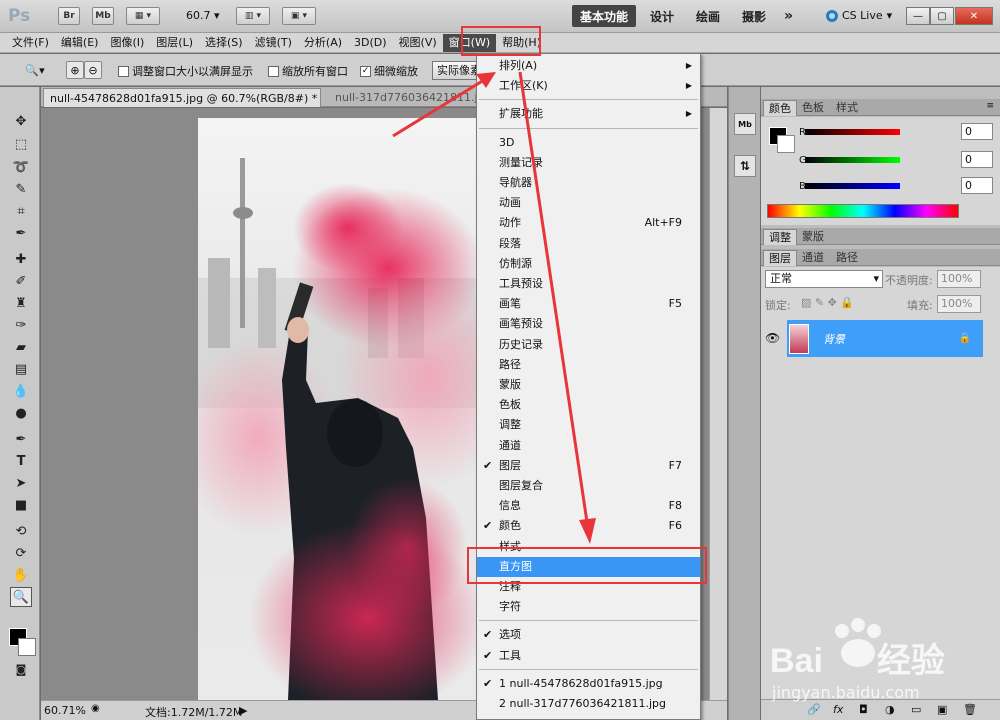  What do you see at coordinates (846, 692) in the screenshot?
I see `watermark-url: jingyan.baidu.com` at bounding box center [846, 692].